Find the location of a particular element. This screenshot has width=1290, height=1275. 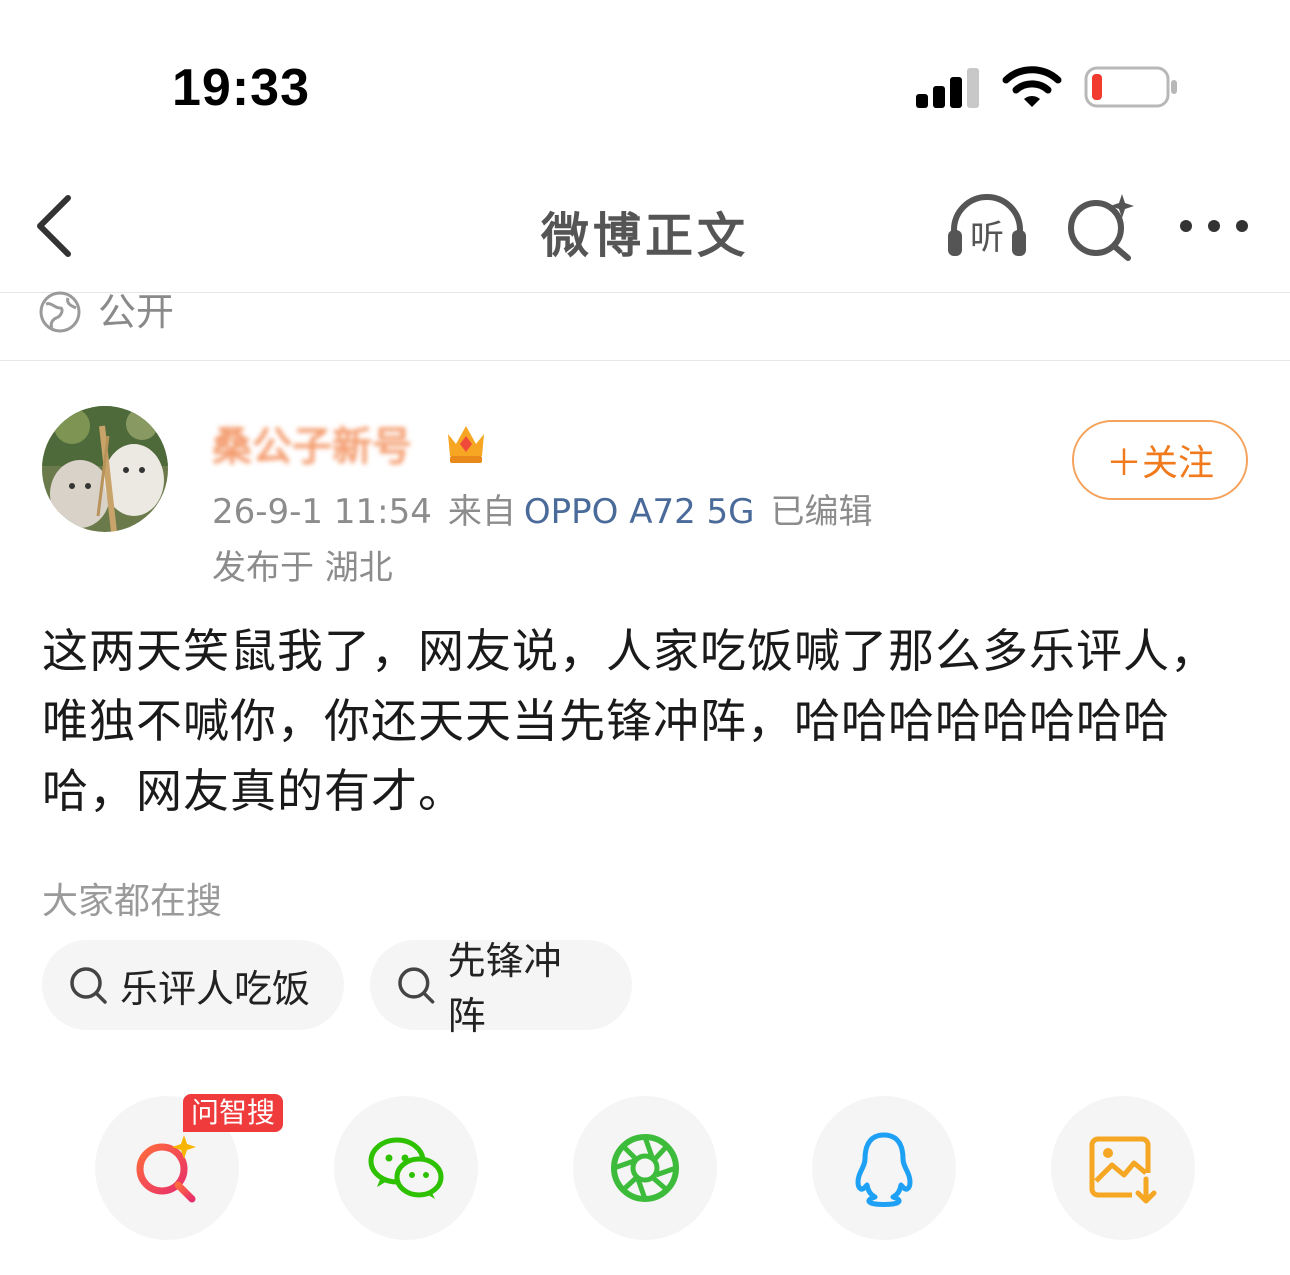

qq-share-button is located at coordinates (884, 1168).